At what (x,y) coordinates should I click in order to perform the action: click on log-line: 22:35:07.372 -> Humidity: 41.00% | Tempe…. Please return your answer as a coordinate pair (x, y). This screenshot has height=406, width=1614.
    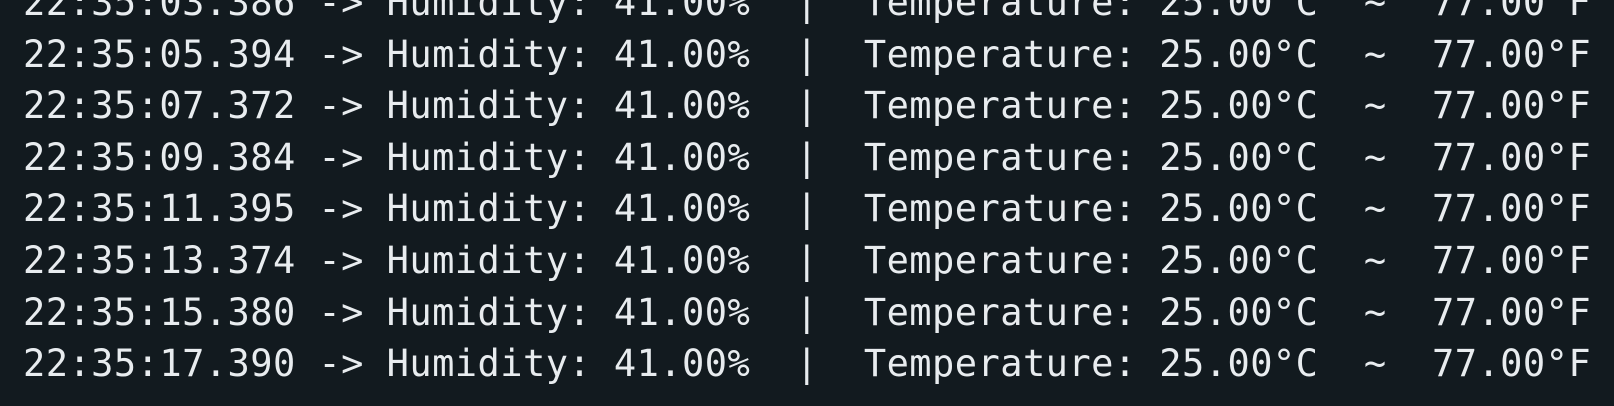
    Looking at the image, I should click on (807, 106).